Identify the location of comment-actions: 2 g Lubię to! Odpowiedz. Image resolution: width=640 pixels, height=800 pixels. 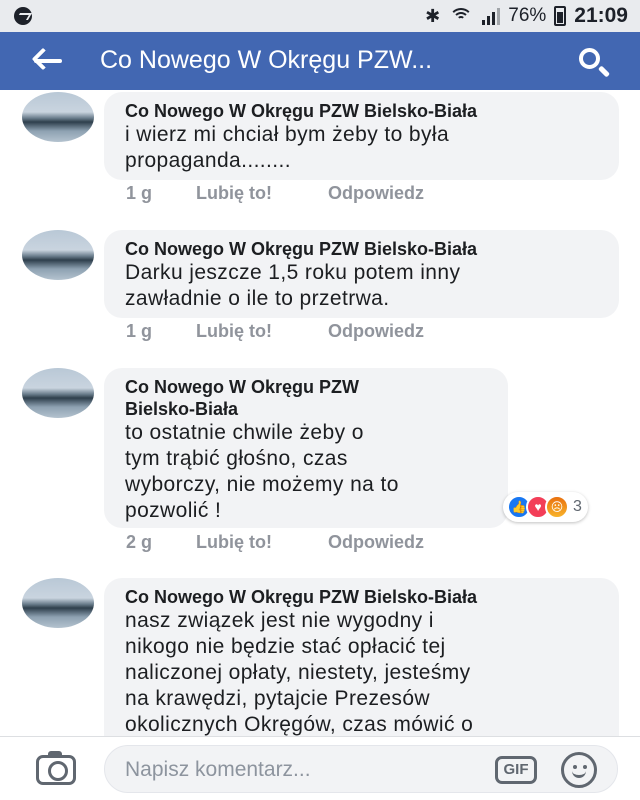
(275, 542).